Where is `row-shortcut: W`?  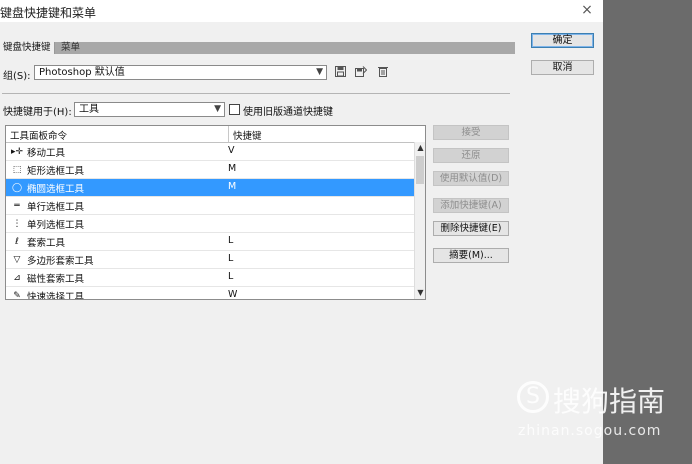 row-shortcut: W is located at coordinates (232, 294).